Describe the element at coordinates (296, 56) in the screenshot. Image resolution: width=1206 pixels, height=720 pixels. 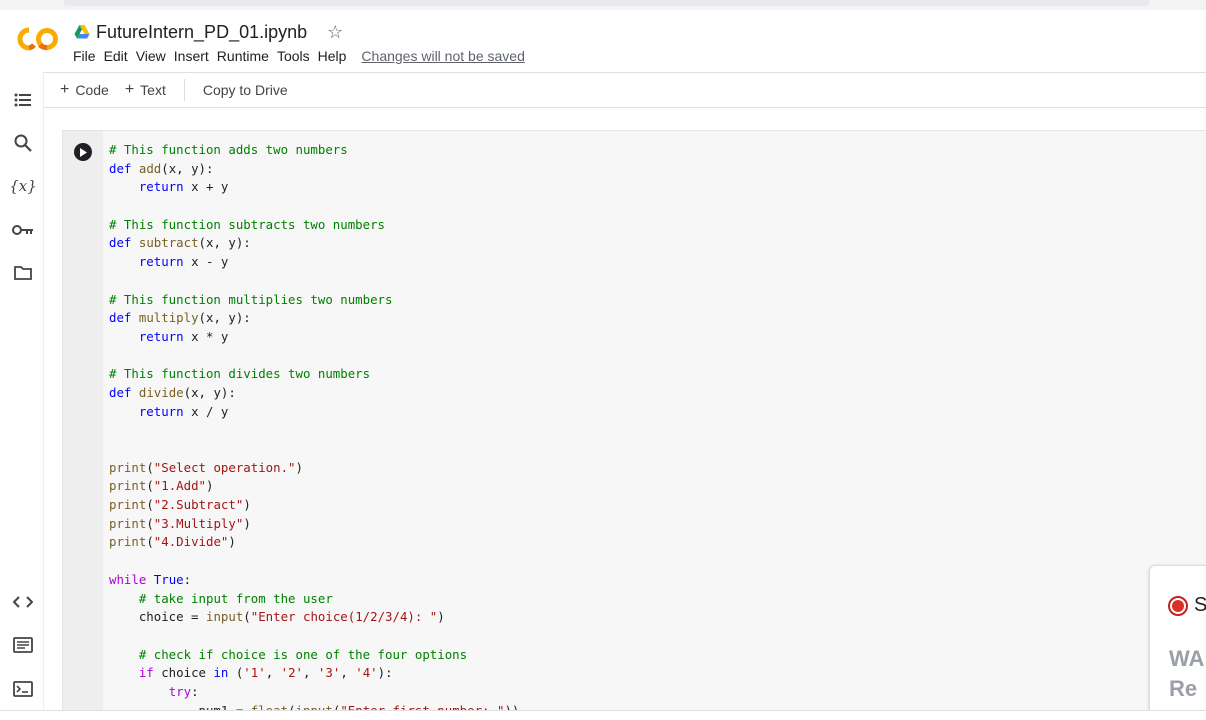
I see `menu-tools: Tools` at that location.